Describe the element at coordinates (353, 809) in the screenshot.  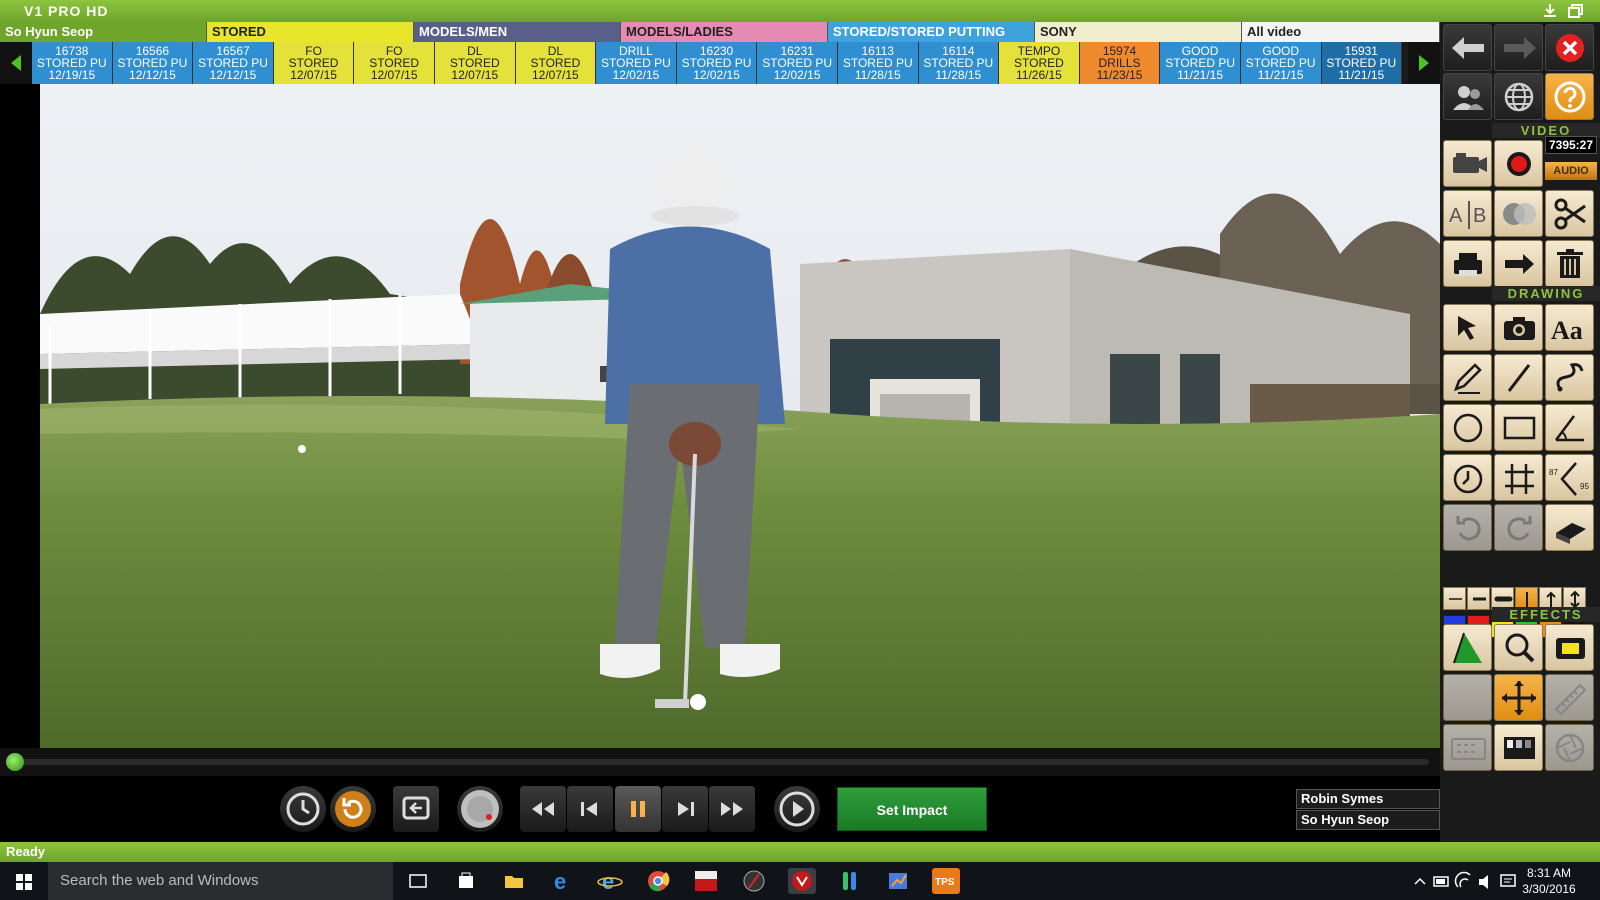
I see `loop-icon` at that location.